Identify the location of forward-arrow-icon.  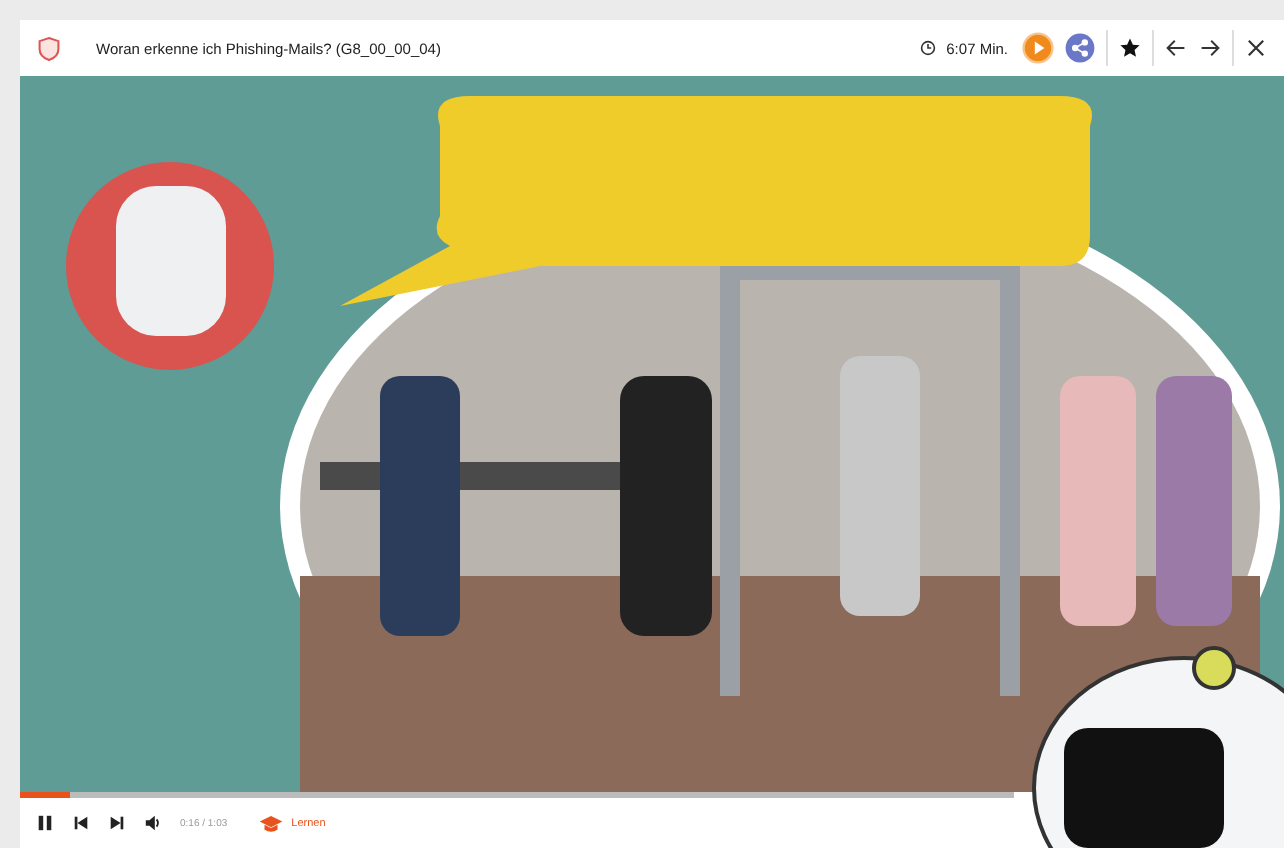
(1210, 48).